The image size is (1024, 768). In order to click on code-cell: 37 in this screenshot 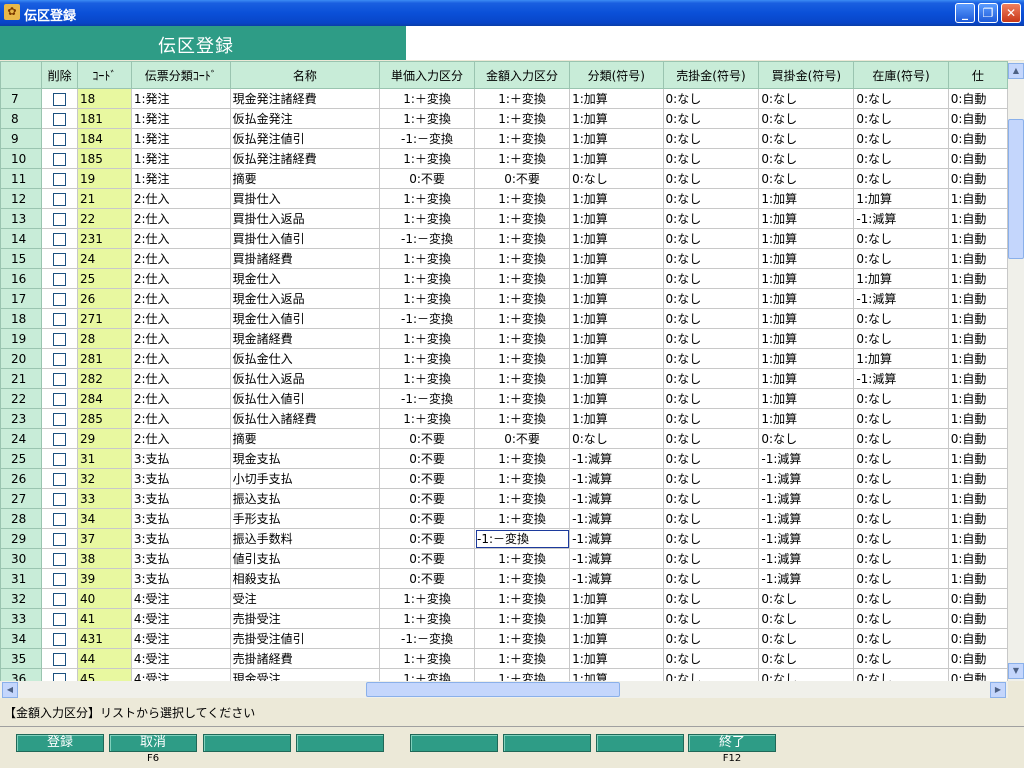, I will do `click(104, 538)`.